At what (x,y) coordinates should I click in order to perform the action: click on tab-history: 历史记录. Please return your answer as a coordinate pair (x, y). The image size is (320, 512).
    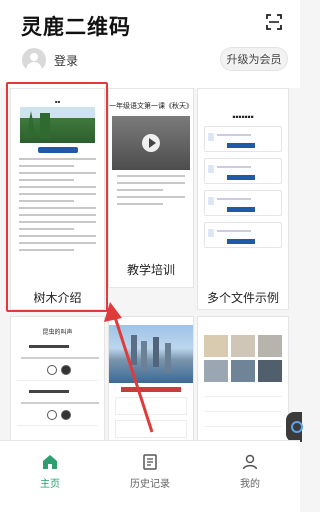
    Looking at the image, I should click on (150, 476).